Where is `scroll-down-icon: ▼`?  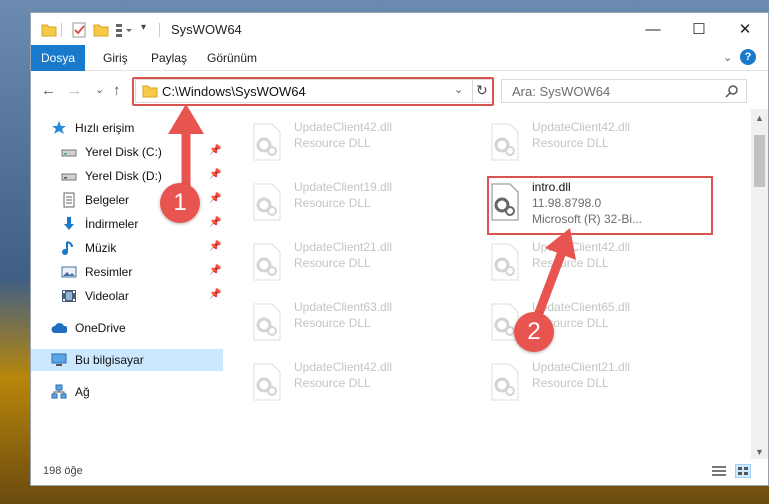 scroll-down-icon: ▼ is located at coordinates (759, 452).